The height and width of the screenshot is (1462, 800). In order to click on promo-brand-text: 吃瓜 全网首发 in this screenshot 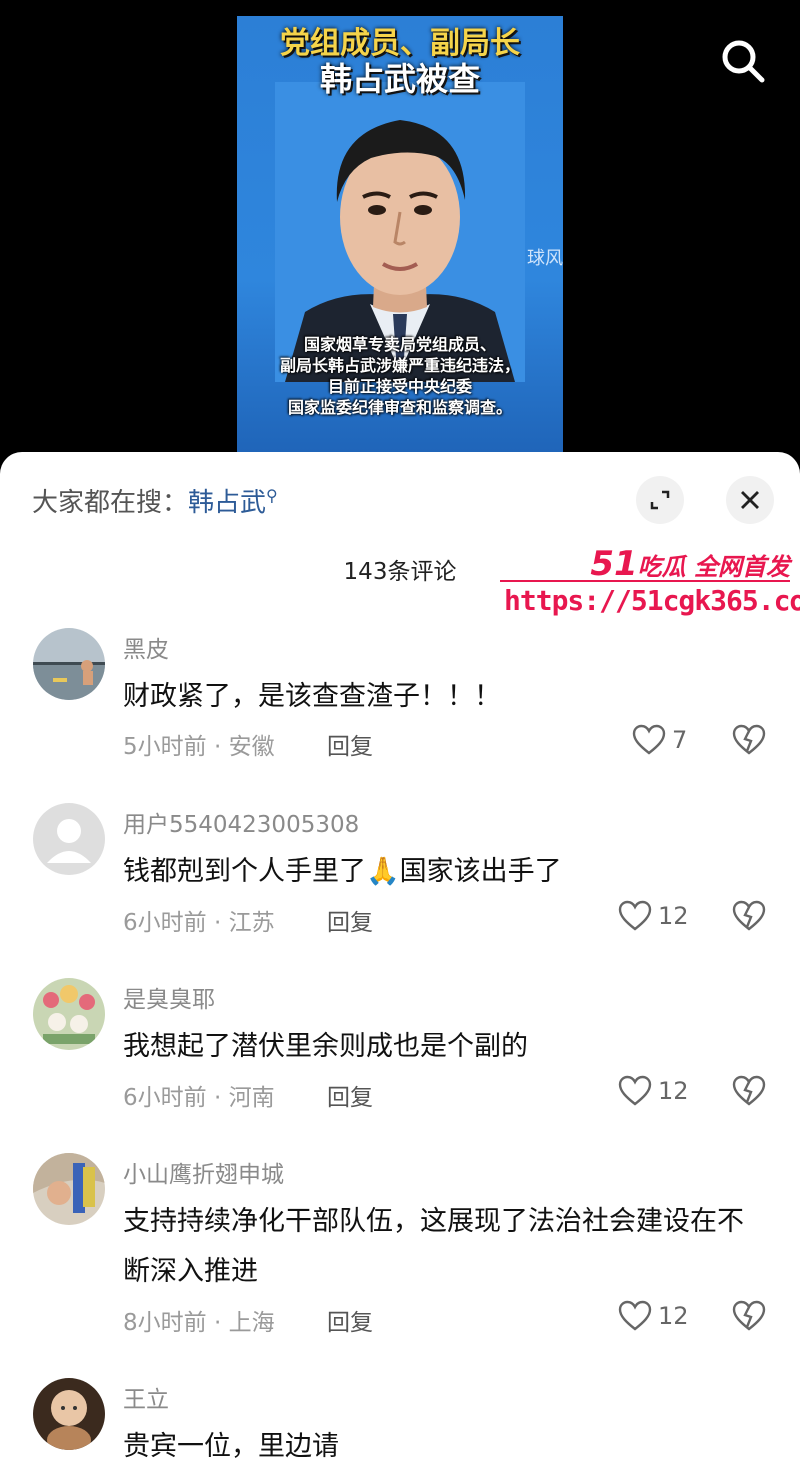, I will do `click(713, 567)`.